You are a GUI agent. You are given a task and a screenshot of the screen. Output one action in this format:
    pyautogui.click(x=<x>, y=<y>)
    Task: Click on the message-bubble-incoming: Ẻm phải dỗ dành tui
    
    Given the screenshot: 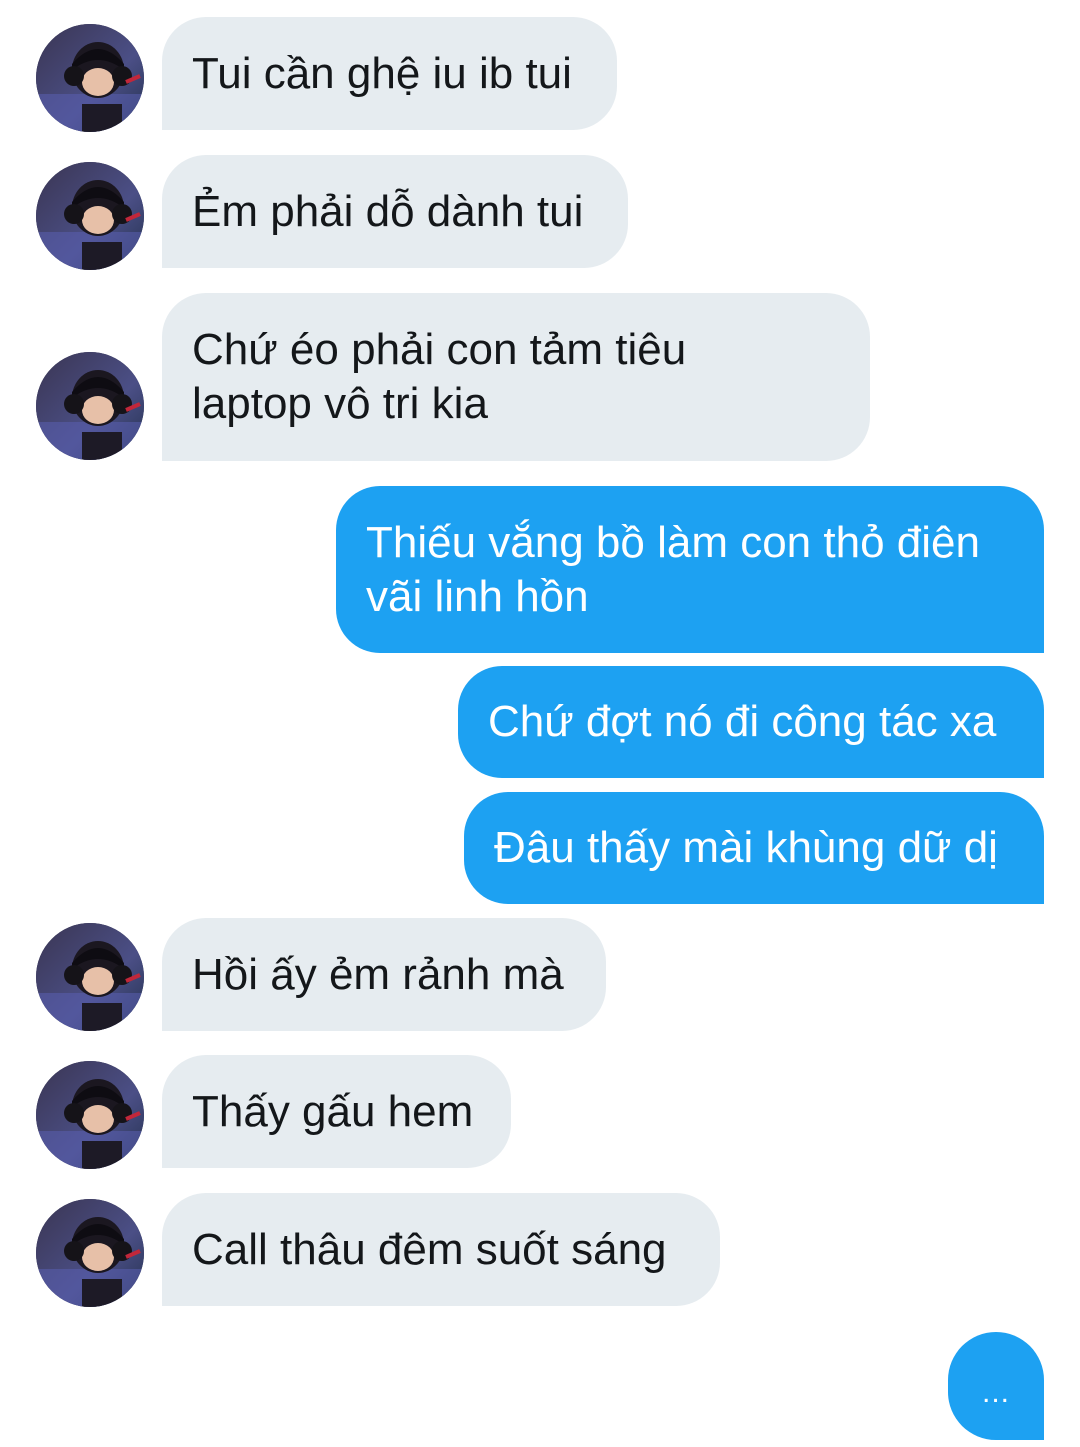 What is the action you would take?
    pyautogui.click(x=395, y=211)
    